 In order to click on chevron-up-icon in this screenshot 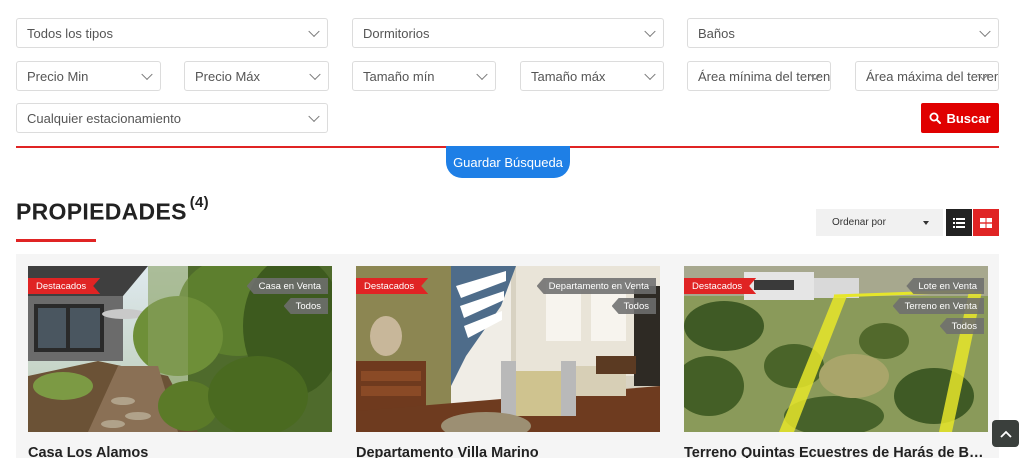, I will do `click(1005, 434)`.